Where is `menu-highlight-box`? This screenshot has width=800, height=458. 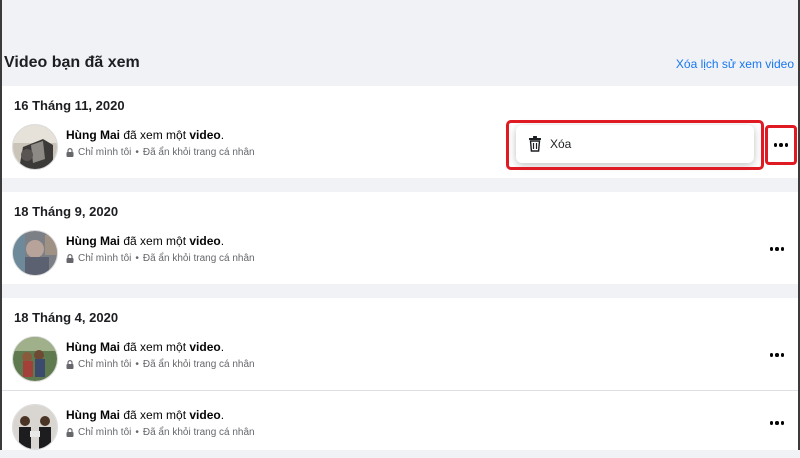 menu-highlight-box is located at coordinates (635, 145).